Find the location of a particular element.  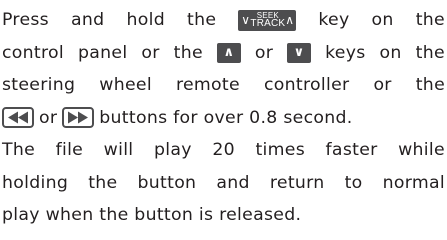

text-line-5: The file will play 20 times faster while is located at coordinates (223, 150).